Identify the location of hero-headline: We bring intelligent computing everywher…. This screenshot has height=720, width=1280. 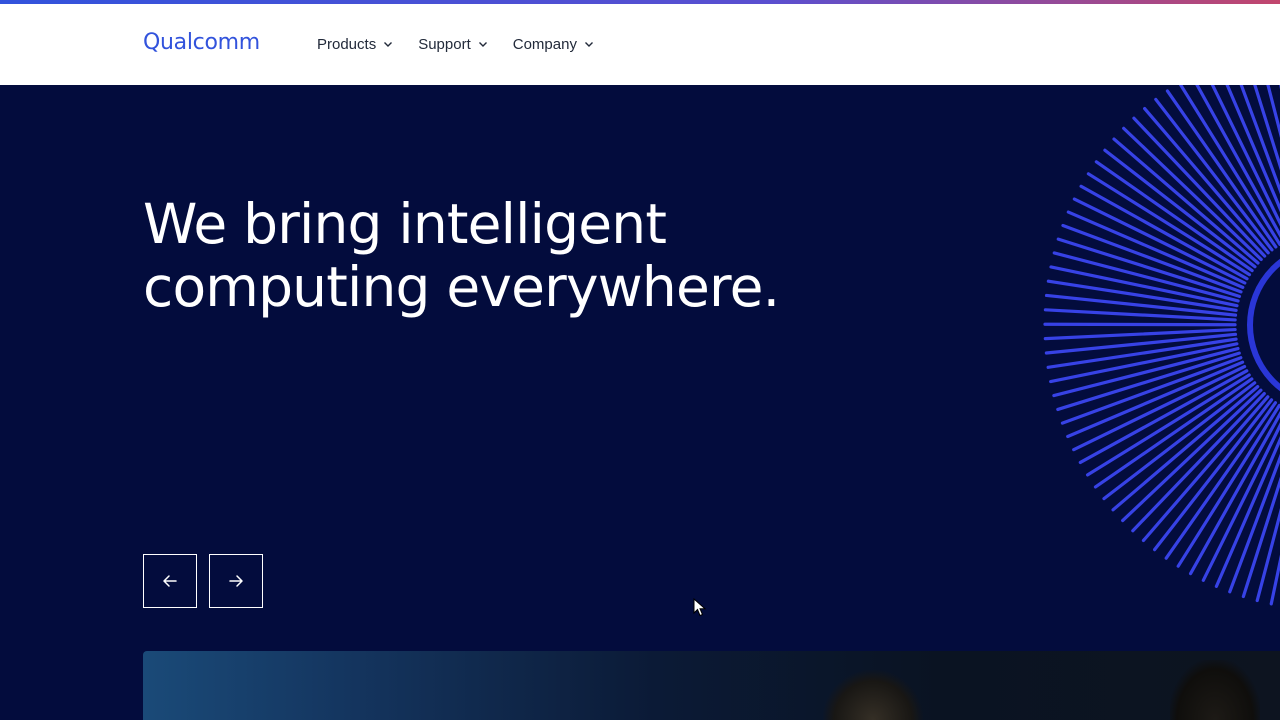
(503, 256).